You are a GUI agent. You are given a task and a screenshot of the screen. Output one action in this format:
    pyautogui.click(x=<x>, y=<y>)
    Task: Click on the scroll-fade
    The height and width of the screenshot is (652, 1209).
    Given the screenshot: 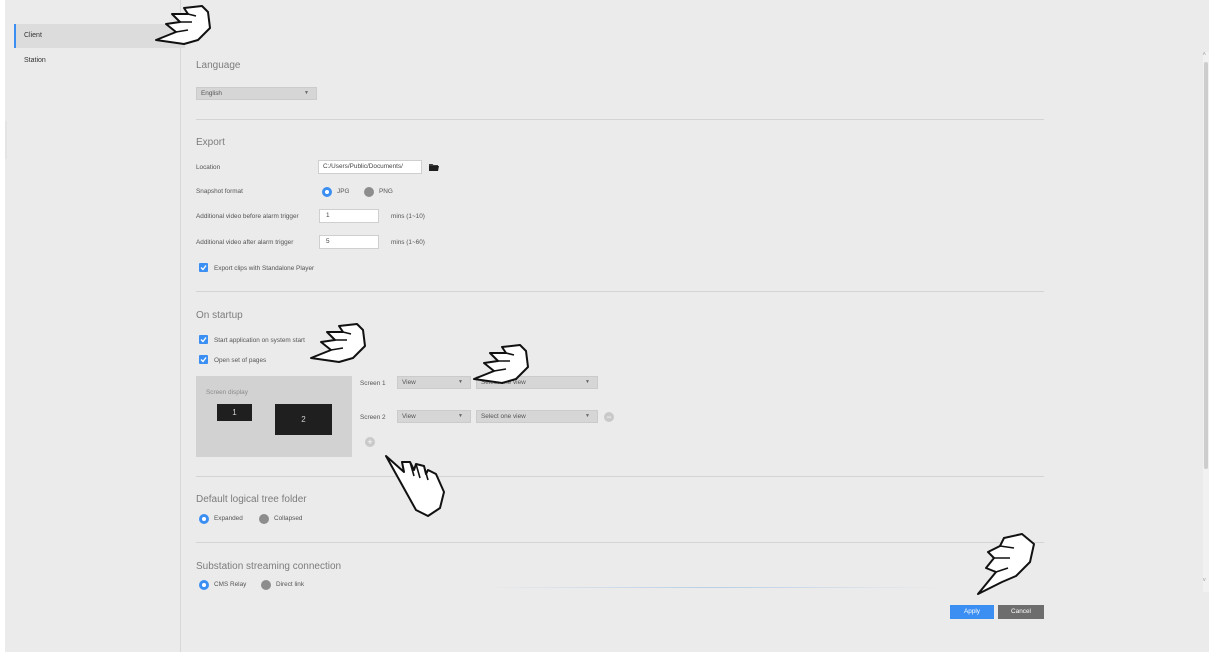 What is the action you would take?
    pyautogui.click(x=712, y=587)
    